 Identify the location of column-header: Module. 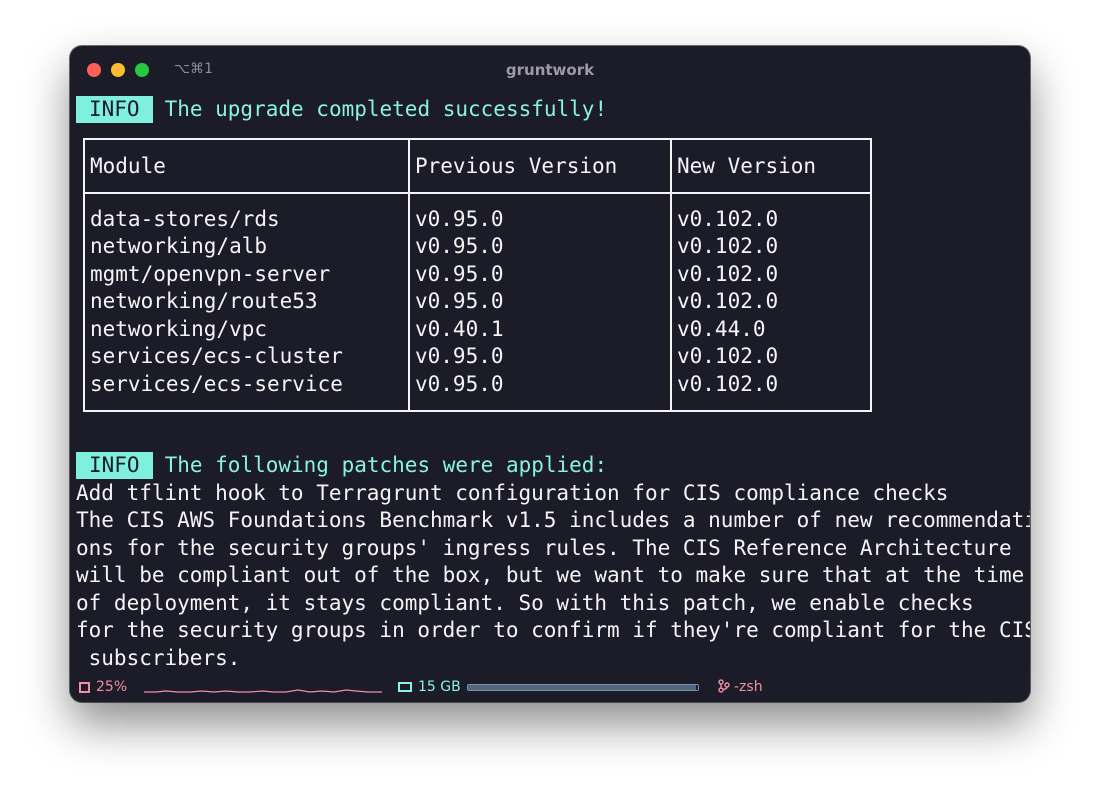
(246, 165).